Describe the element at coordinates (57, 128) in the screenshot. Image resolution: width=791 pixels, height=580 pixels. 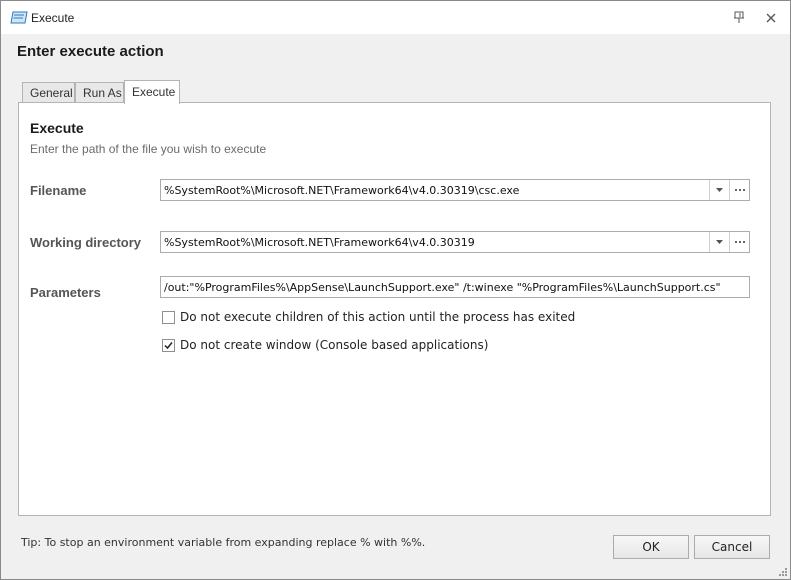
I see `section-title: Execute` at that location.